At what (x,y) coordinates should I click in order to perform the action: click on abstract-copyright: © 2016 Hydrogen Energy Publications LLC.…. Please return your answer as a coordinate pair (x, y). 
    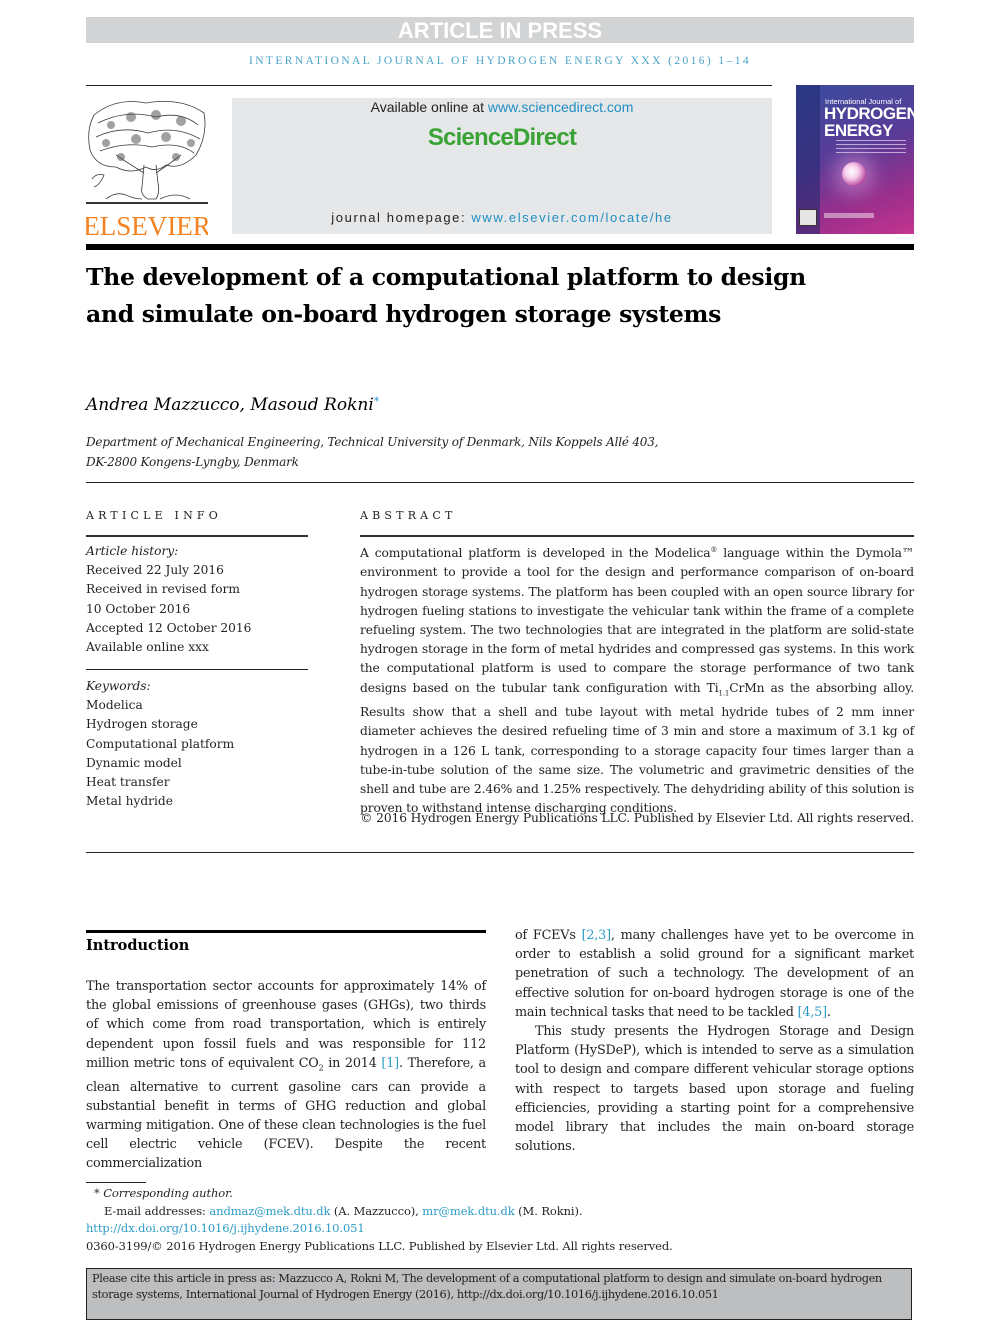
    Looking at the image, I should click on (637, 818).